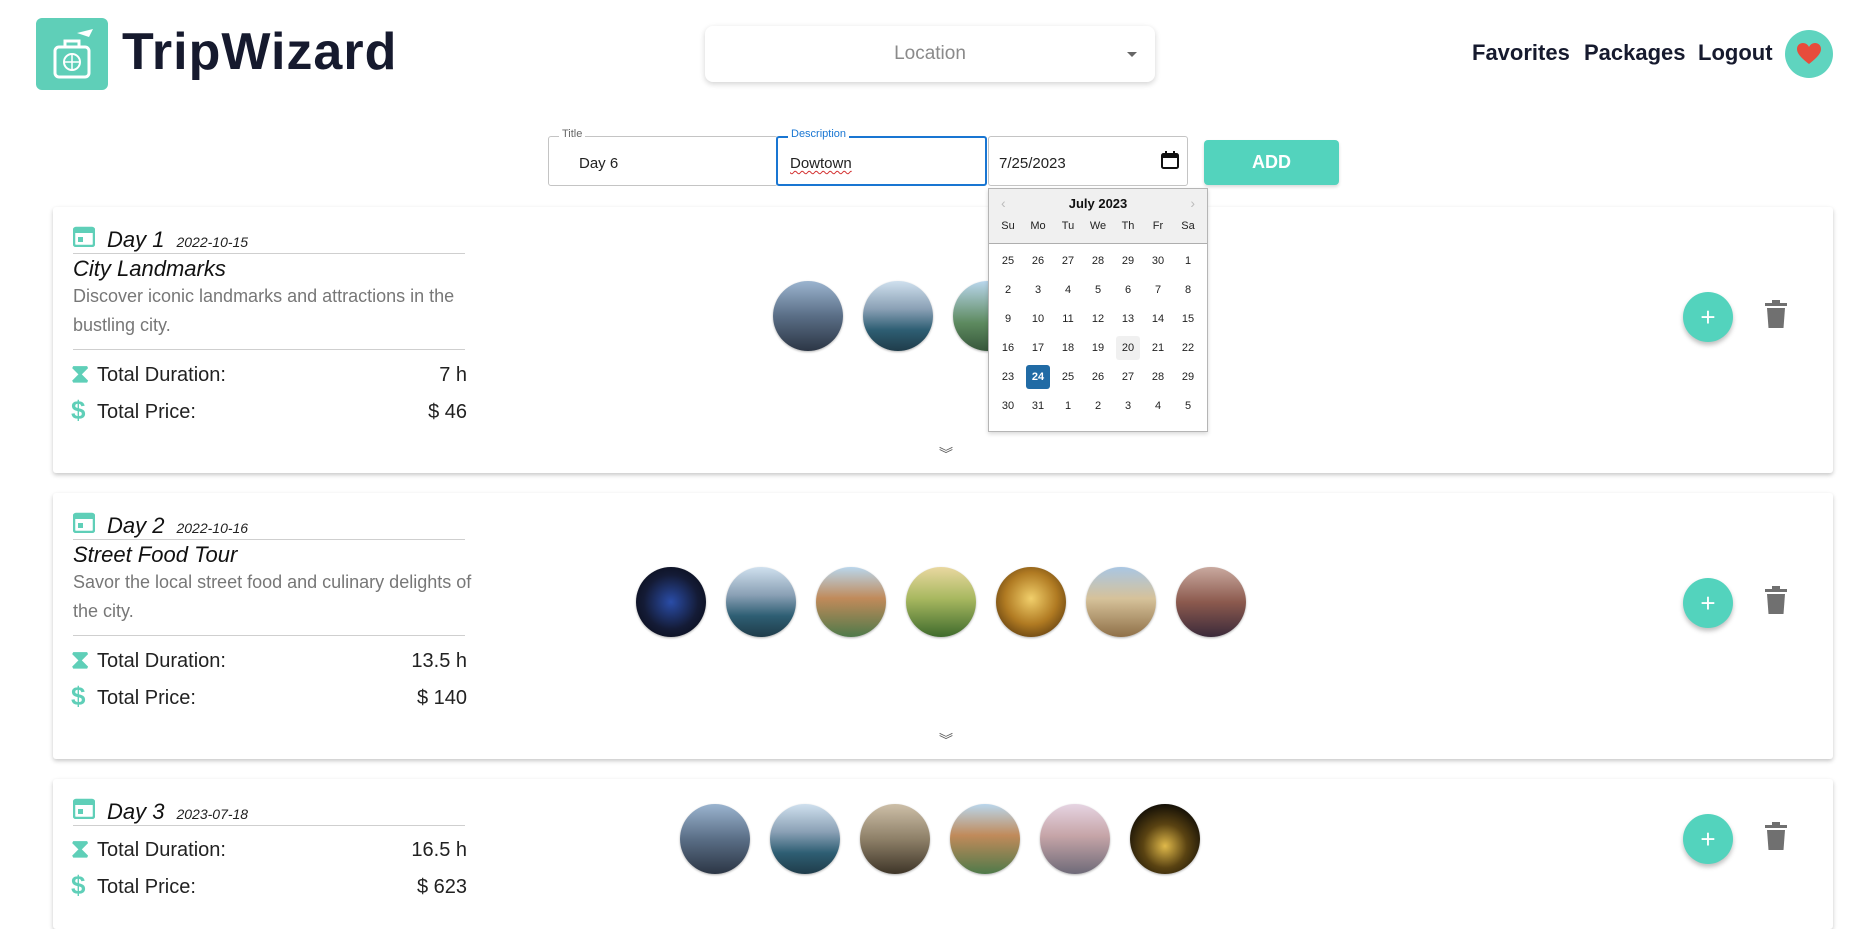 This screenshot has width=1876, height=929. Describe the element at coordinates (1098, 348) in the screenshot. I see `calendar-day: 19` at that location.